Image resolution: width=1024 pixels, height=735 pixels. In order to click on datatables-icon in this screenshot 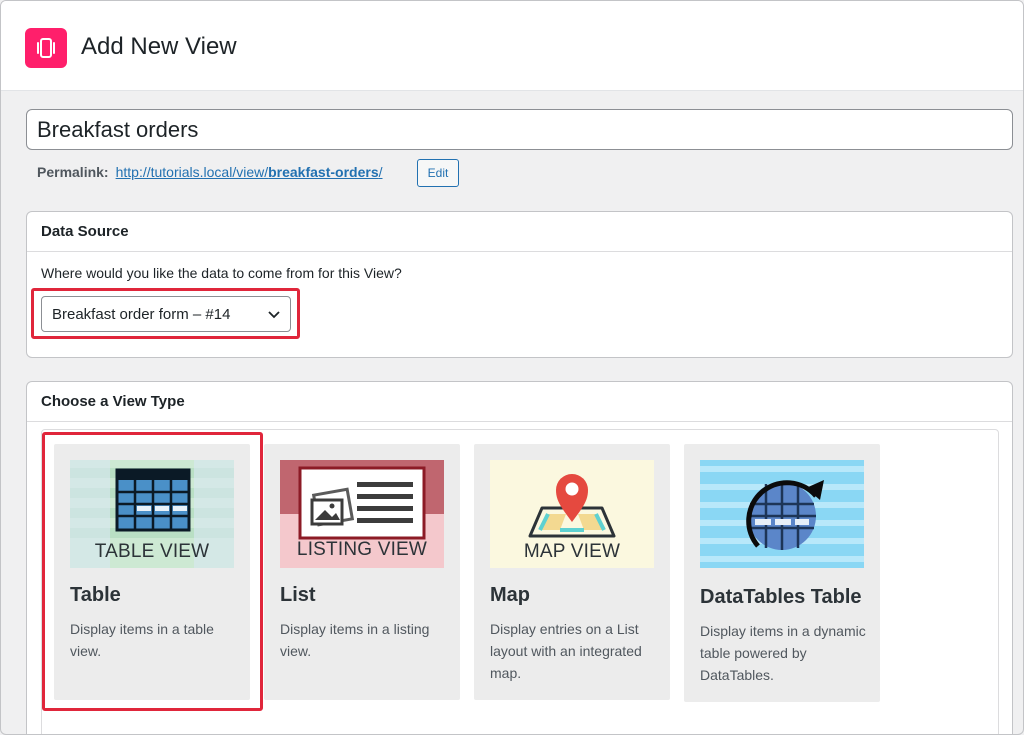, I will do `click(782, 514)`.